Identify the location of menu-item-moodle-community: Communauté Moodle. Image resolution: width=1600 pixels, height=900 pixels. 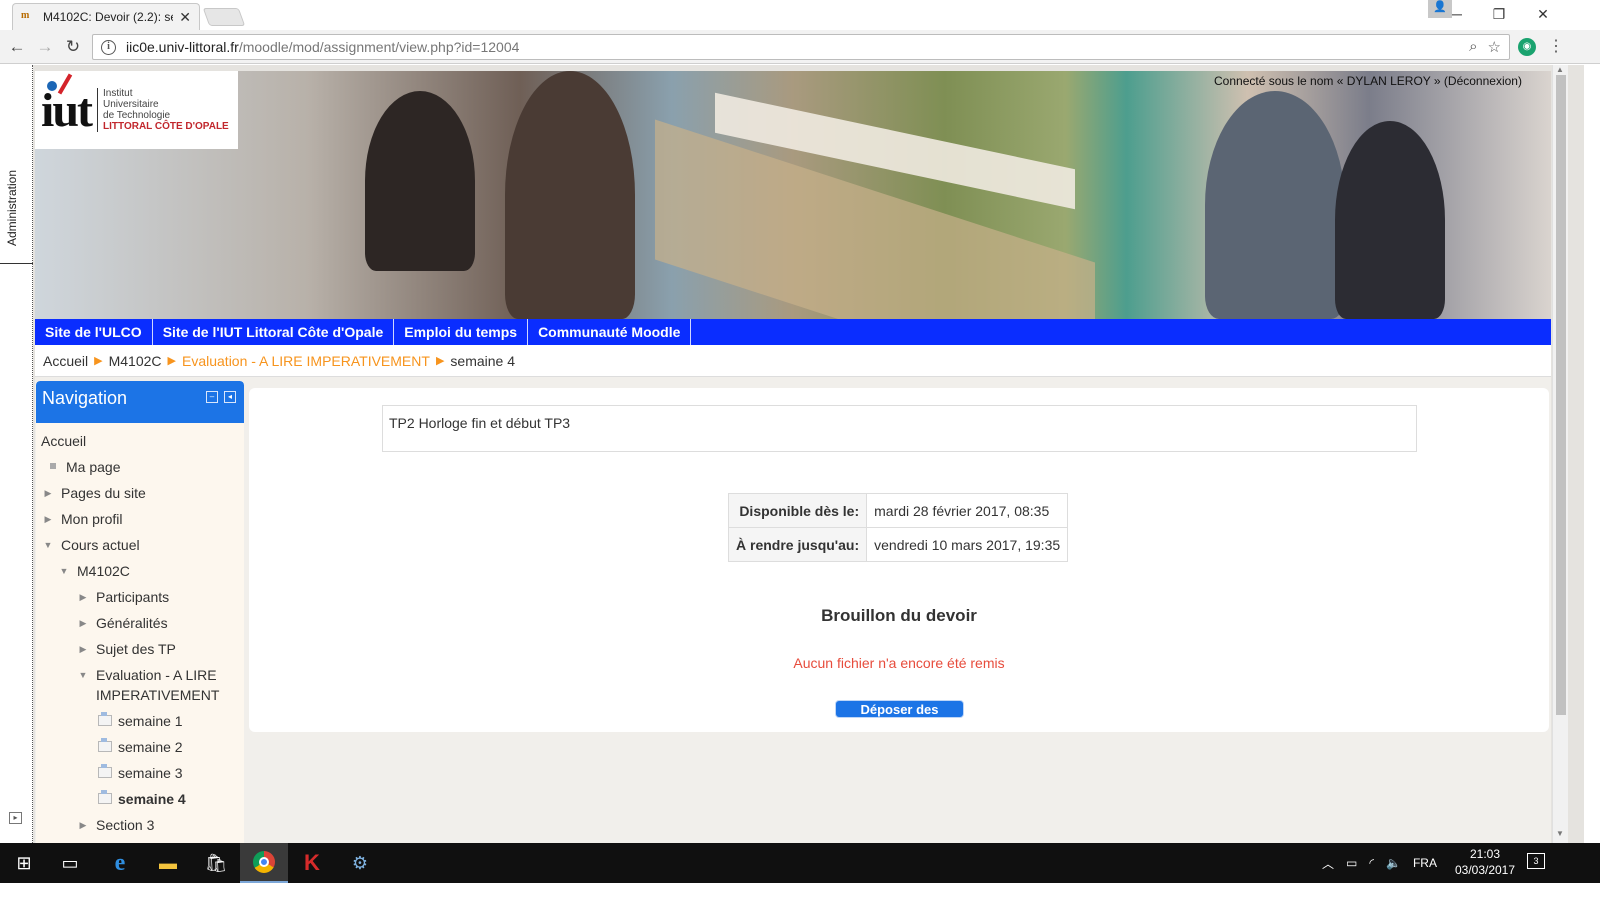
(610, 332).